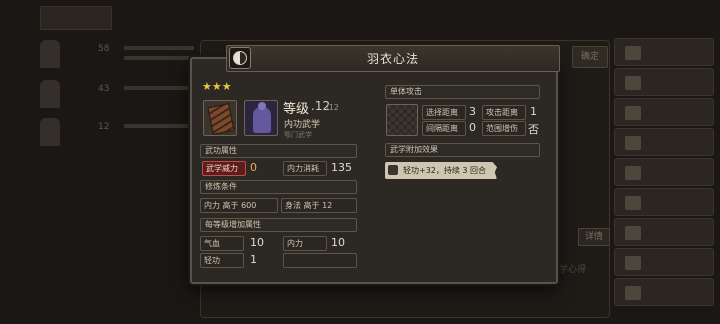 This screenshot has height=324, width=720. Describe the element at coordinates (224, 168) in the screenshot. I see `attack-power-label: 武学威力` at that location.